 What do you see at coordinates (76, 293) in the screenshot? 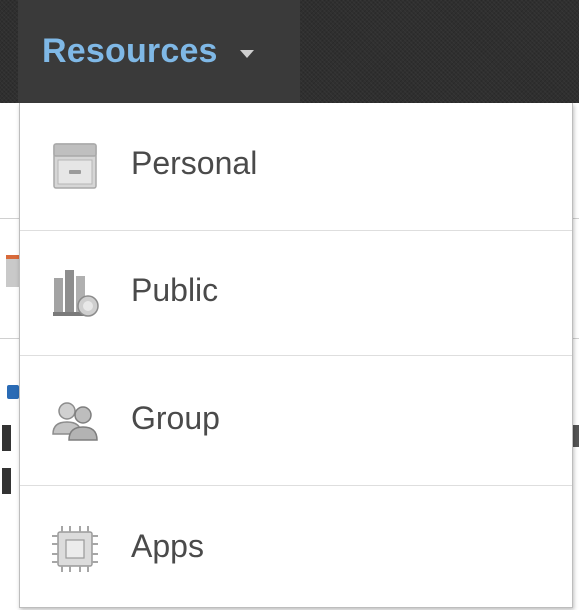
I see `library-icon` at bounding box center [76, 293].